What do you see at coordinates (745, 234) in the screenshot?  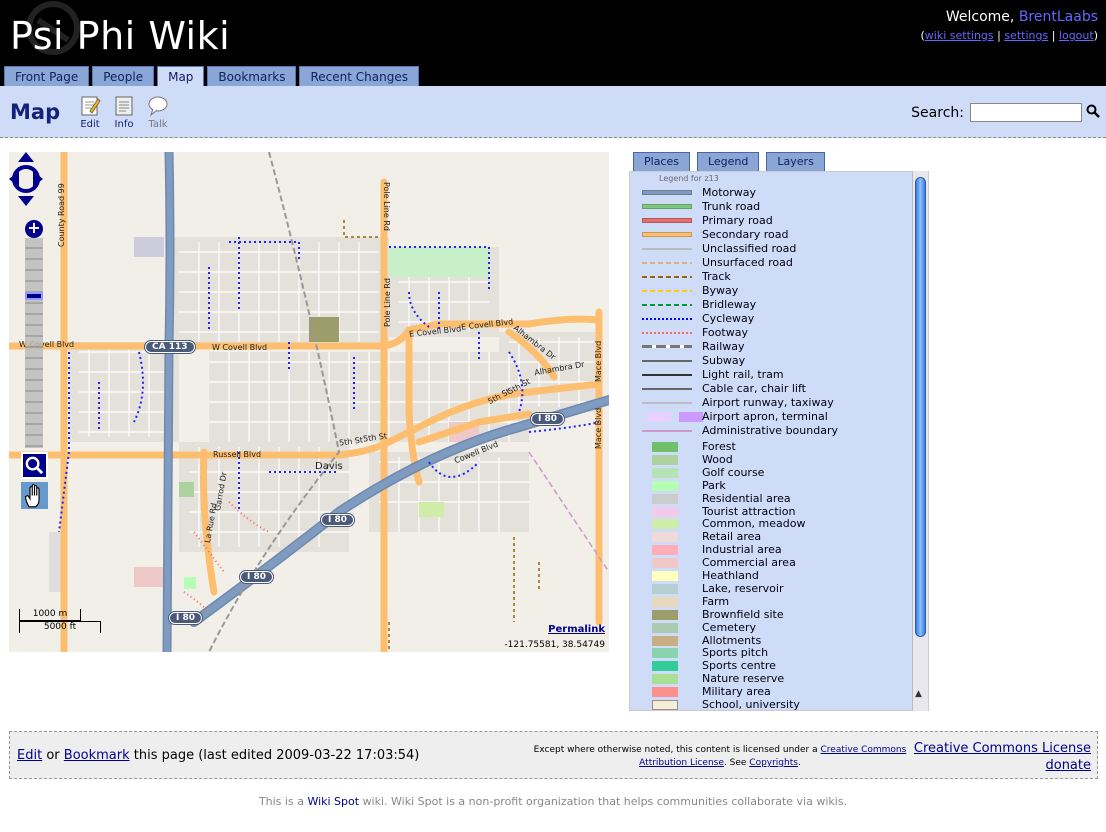 I see `legend-label: Secondary road` at bounding box center [745, 234].